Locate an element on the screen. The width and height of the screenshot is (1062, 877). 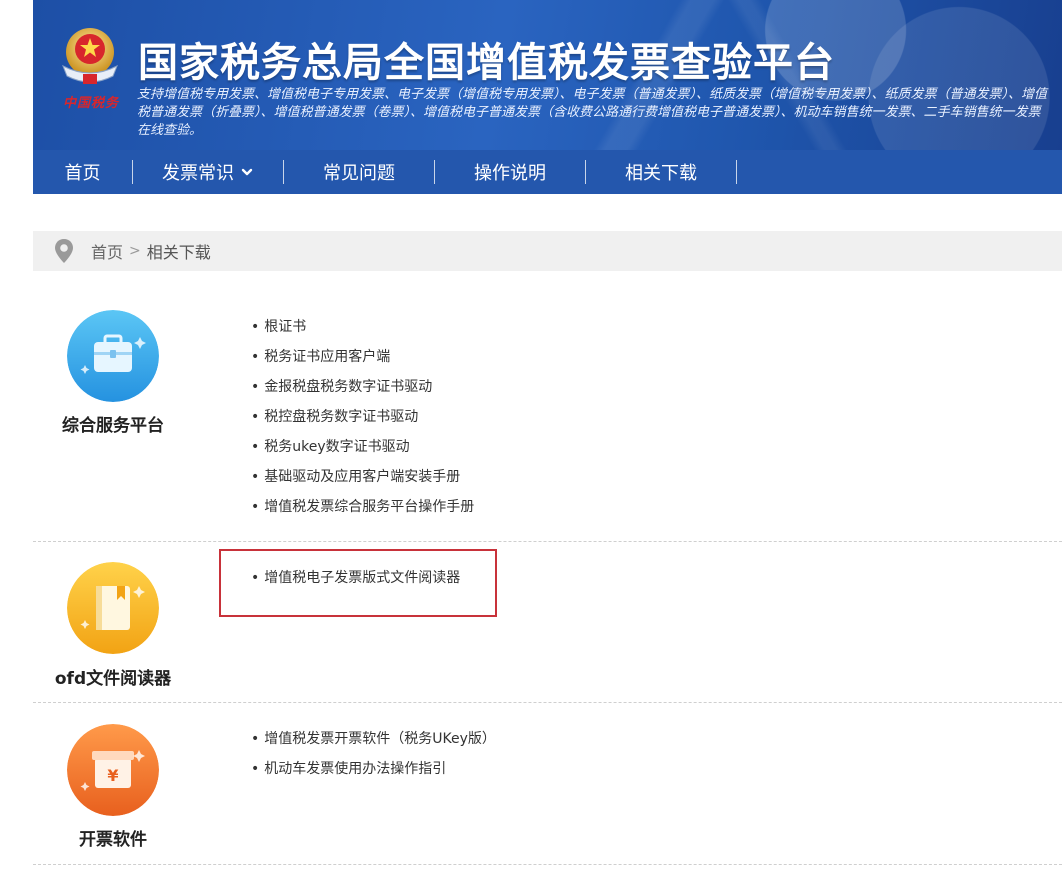
nav-item-label: 操作说明 is located at coordinates (510, 173).